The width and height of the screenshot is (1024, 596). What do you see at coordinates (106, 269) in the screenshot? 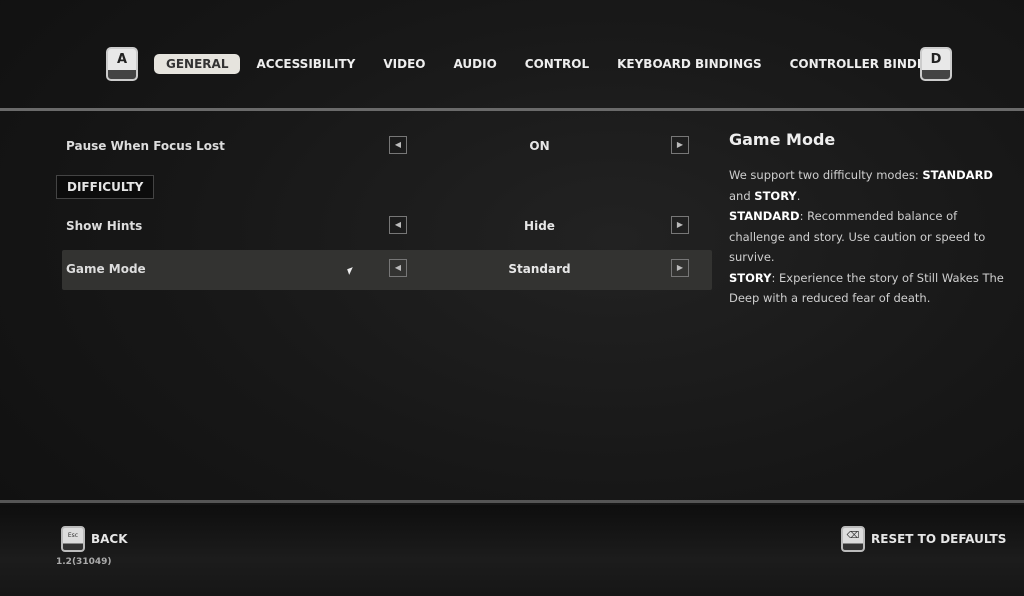
I see `setting-label: Game Mode` at bounding box center [106, 269].